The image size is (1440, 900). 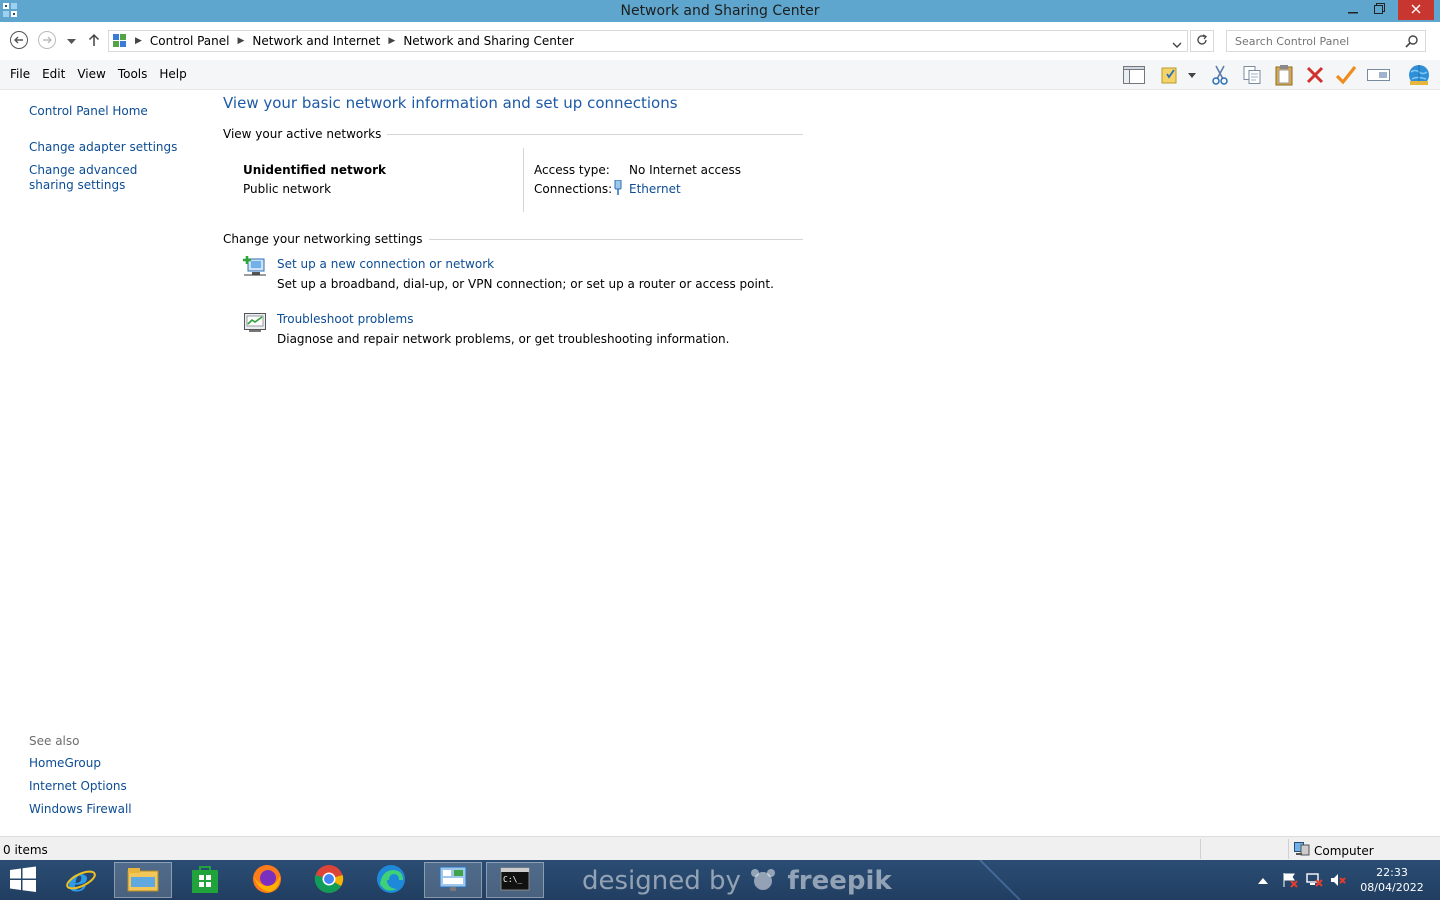 What do you see at coordinates (1170, 75) in the screenshot?
I see `properties-icon` at bounding box center [1170, 75].